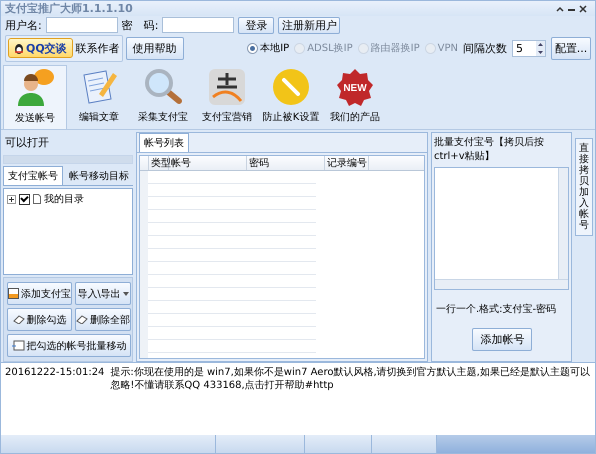  What do you see at coordinates (37, 199) in the screenshot?
I see `file-icon` at bounding box center [37, 199].